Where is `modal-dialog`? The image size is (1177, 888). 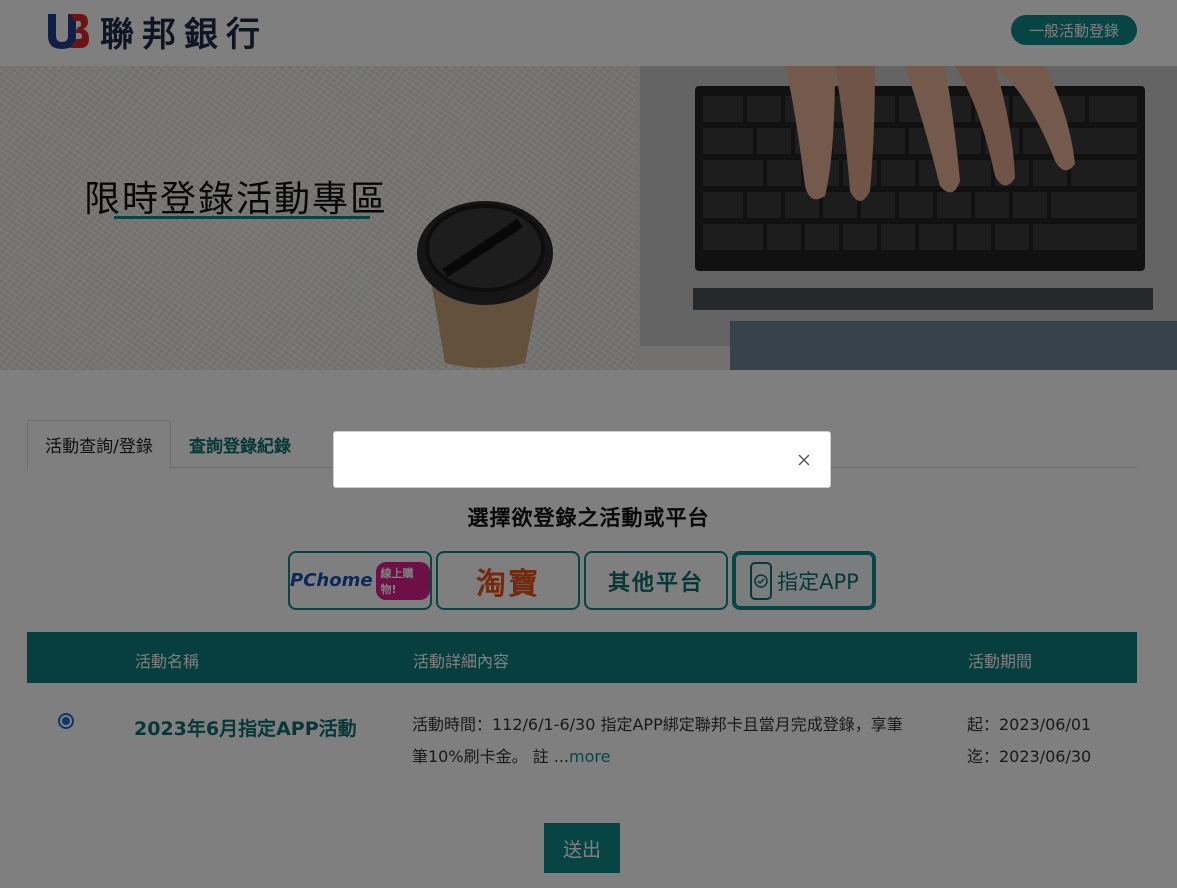 modal-dialog is located at coordinates (582, 459).